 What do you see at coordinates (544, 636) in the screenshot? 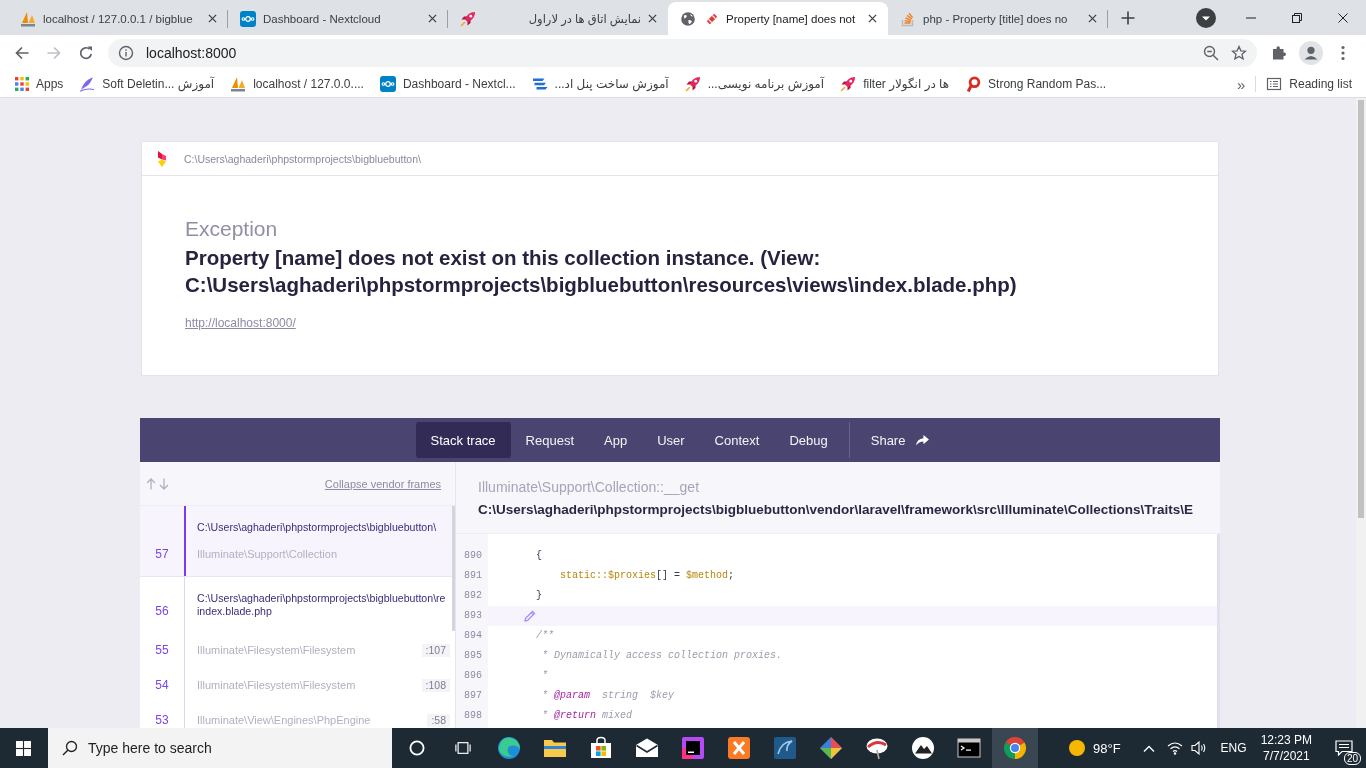
I see `code-line: /**` at bounding box center [544, 636].